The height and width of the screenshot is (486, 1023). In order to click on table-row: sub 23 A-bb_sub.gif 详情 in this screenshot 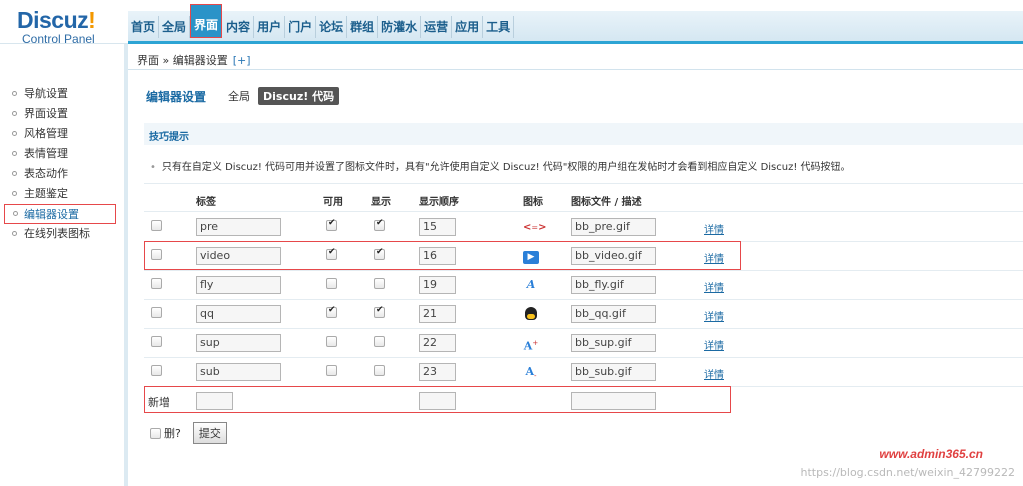, I will do `click(583, 371)`.